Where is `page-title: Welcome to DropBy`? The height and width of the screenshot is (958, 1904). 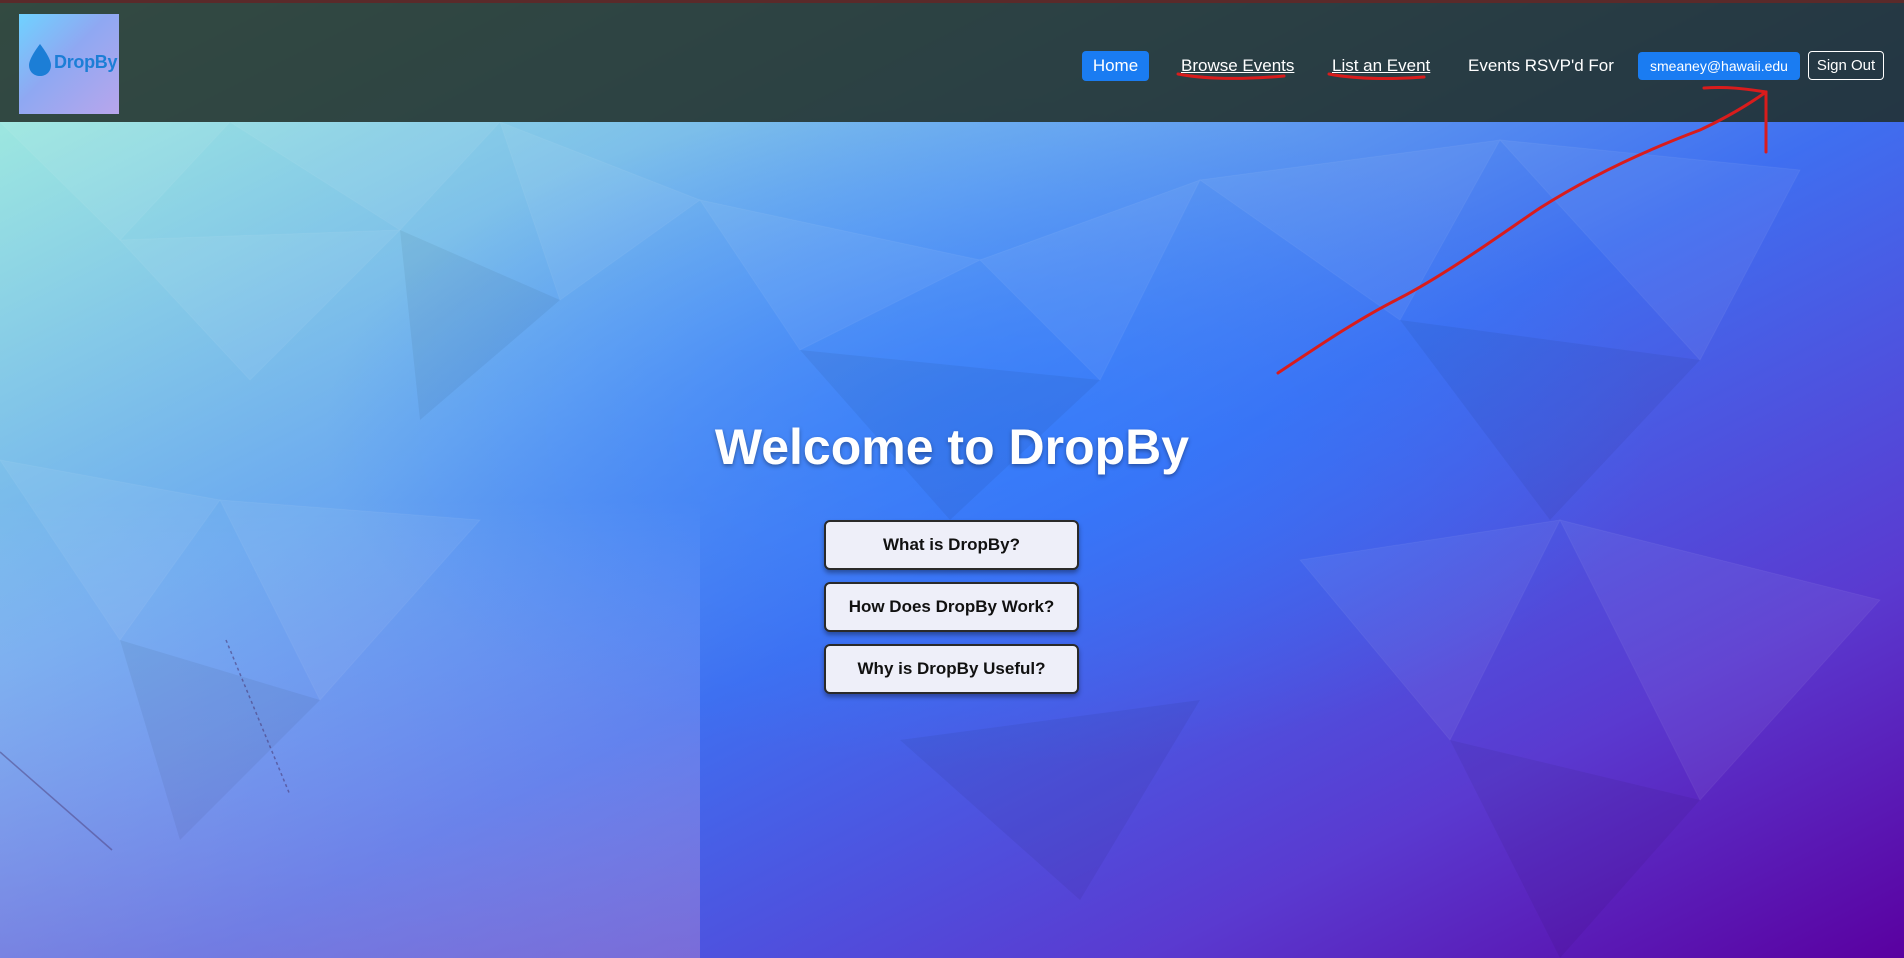
page-title: Welcome to DropBy is located at coordinates (952, 447).